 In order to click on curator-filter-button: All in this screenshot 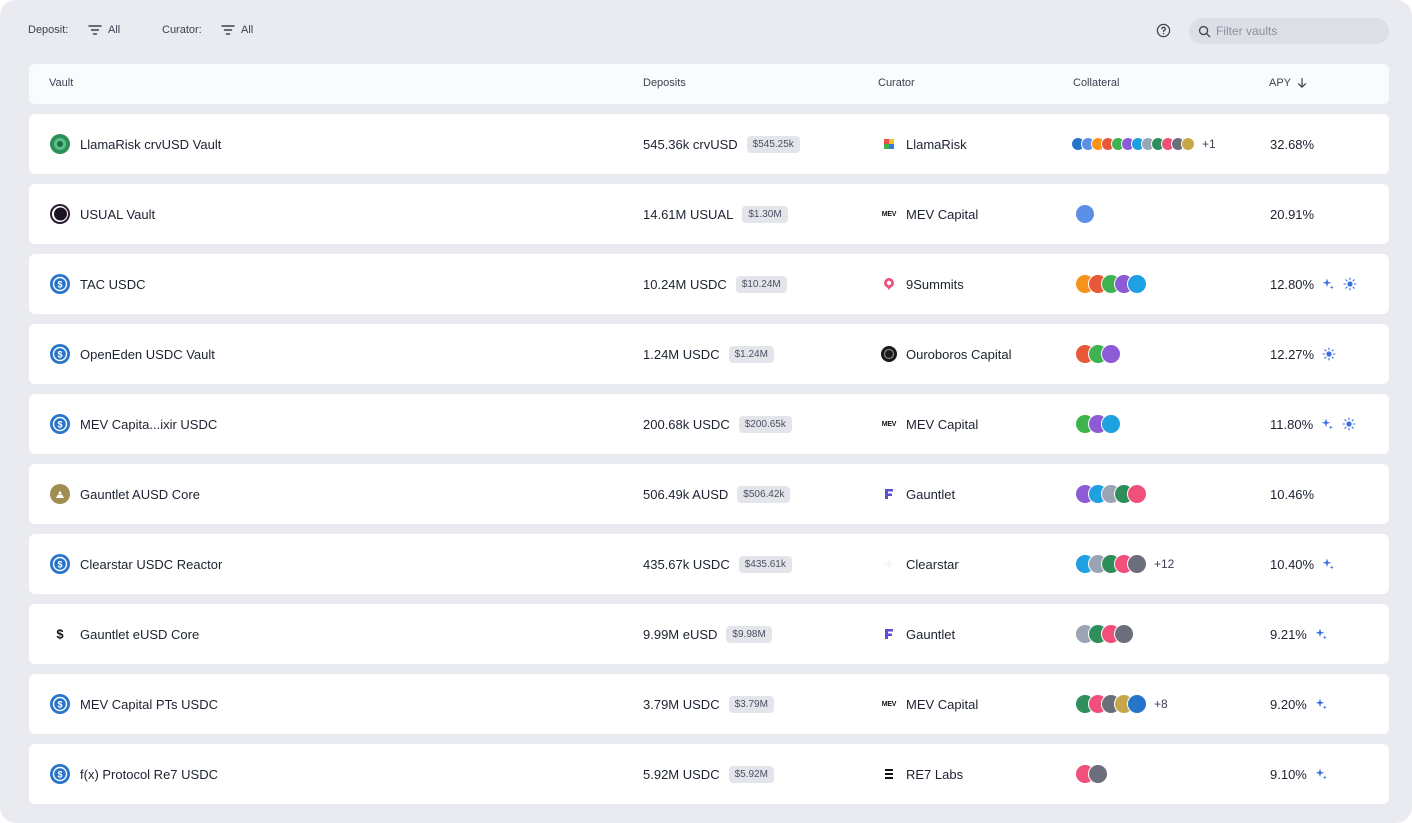, I will do `click(237, 30)`.